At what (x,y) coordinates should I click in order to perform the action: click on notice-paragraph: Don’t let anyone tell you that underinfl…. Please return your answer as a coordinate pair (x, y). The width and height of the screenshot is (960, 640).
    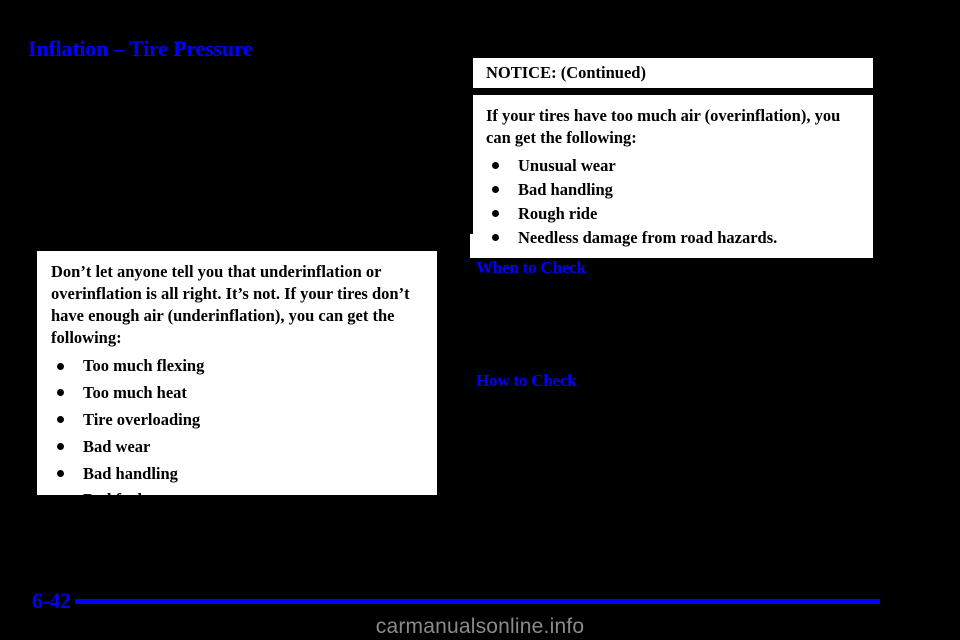
    Looking at the image, I should click on (230, 305).